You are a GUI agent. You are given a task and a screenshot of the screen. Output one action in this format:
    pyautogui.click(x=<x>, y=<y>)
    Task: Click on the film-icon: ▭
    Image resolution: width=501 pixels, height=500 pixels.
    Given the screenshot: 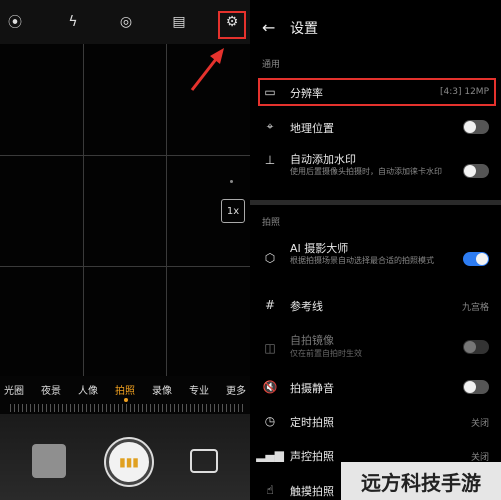 What is the action you would take?
    pyautogui.click(x=270, y=92)
    